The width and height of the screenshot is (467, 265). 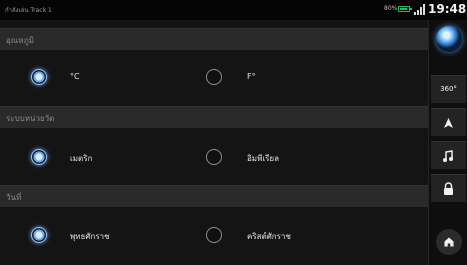 I want to click on home-button, so click(x=449, y=242).